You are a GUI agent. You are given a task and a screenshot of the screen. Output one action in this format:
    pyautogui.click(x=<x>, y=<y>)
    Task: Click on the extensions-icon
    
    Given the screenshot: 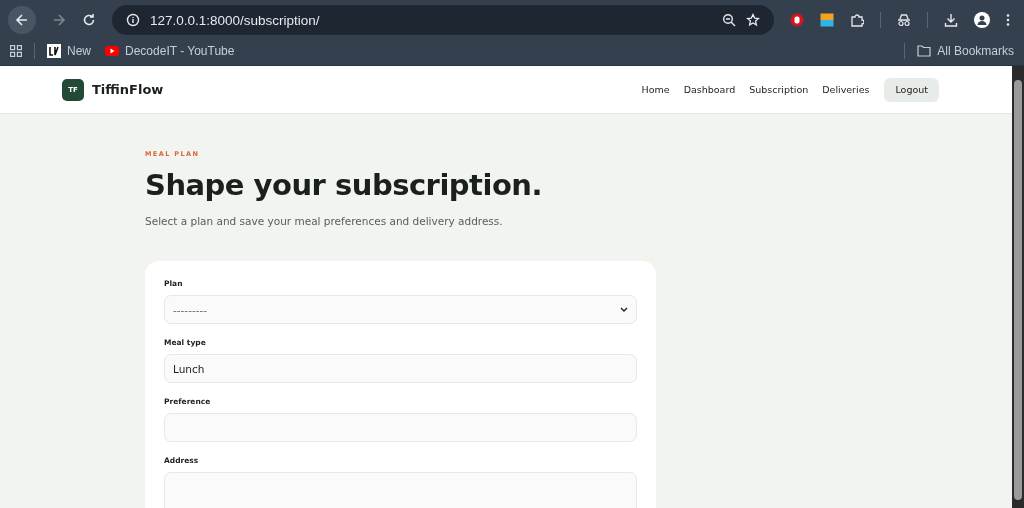 What is the action you would take?
    pyautogui.click(x=857, y=20)
    